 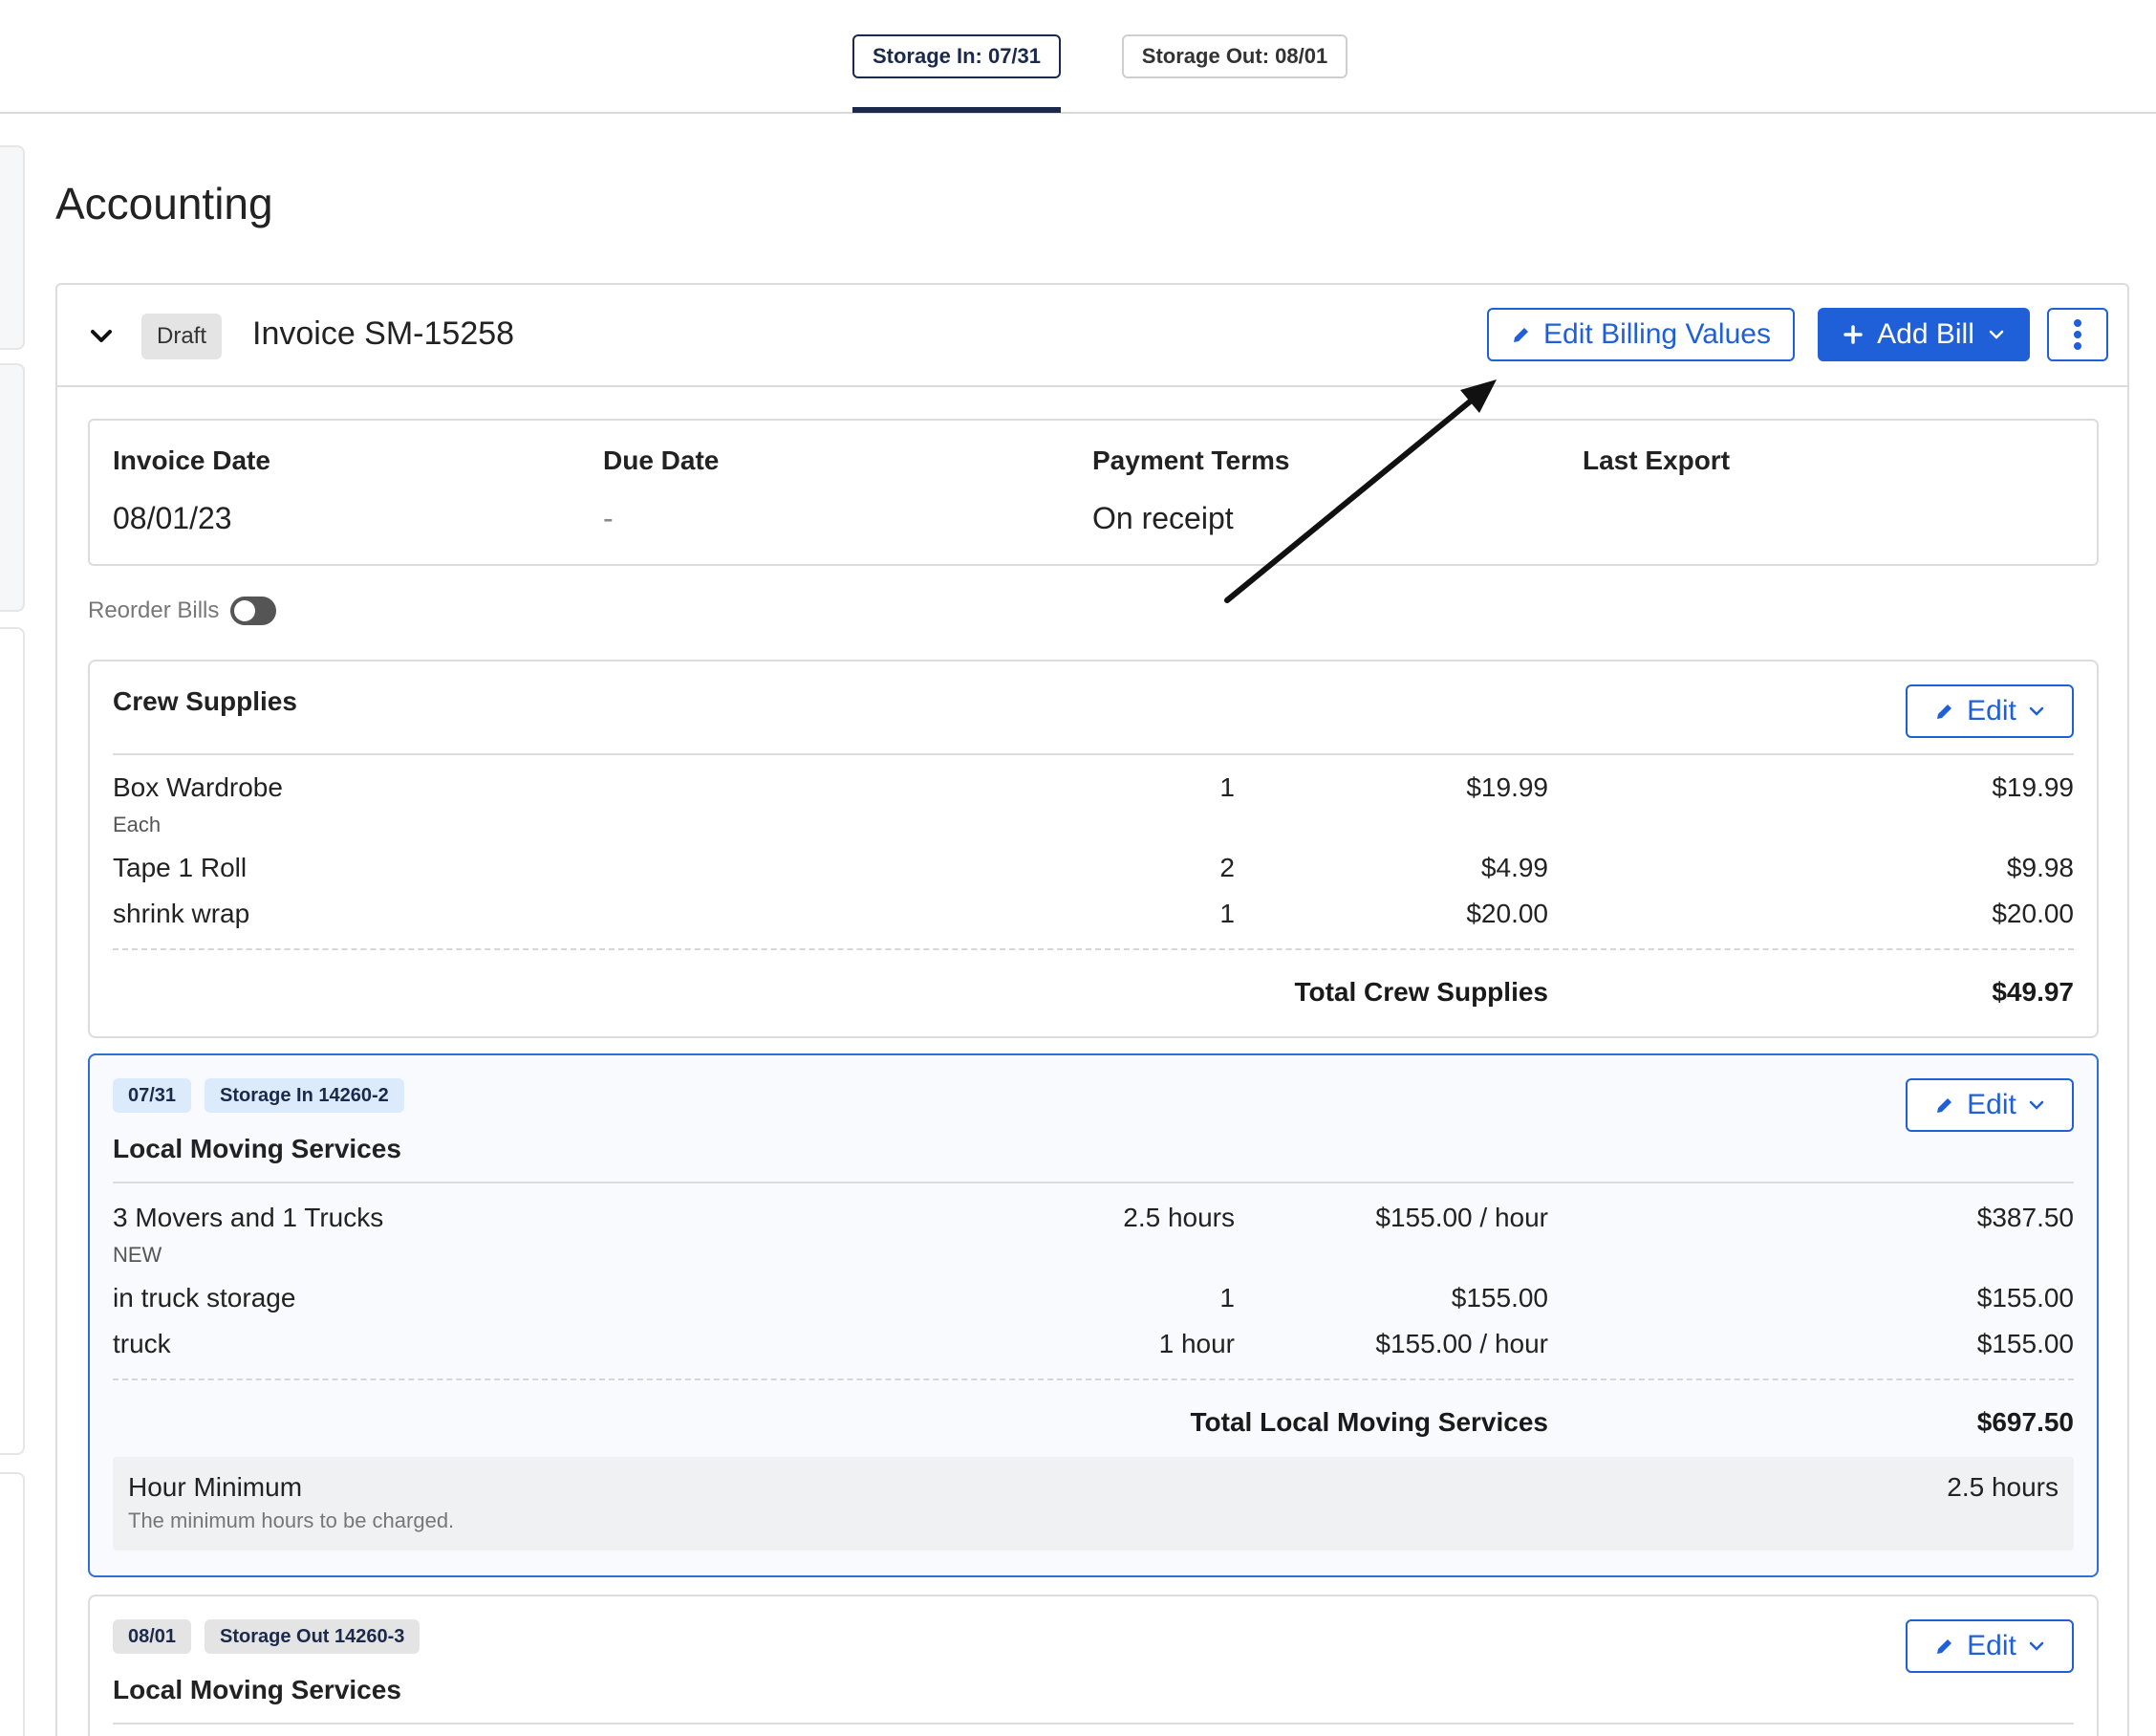 I want to click on reorder-bills: Reorder Bills, so click(x=182, y=611).